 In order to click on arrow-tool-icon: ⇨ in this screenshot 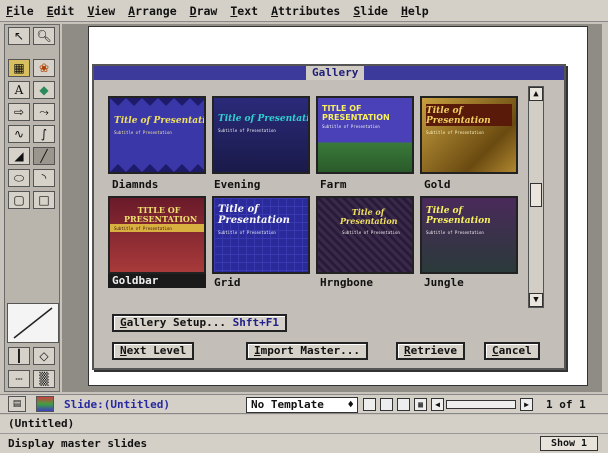, I will do `click(19, 112)`.